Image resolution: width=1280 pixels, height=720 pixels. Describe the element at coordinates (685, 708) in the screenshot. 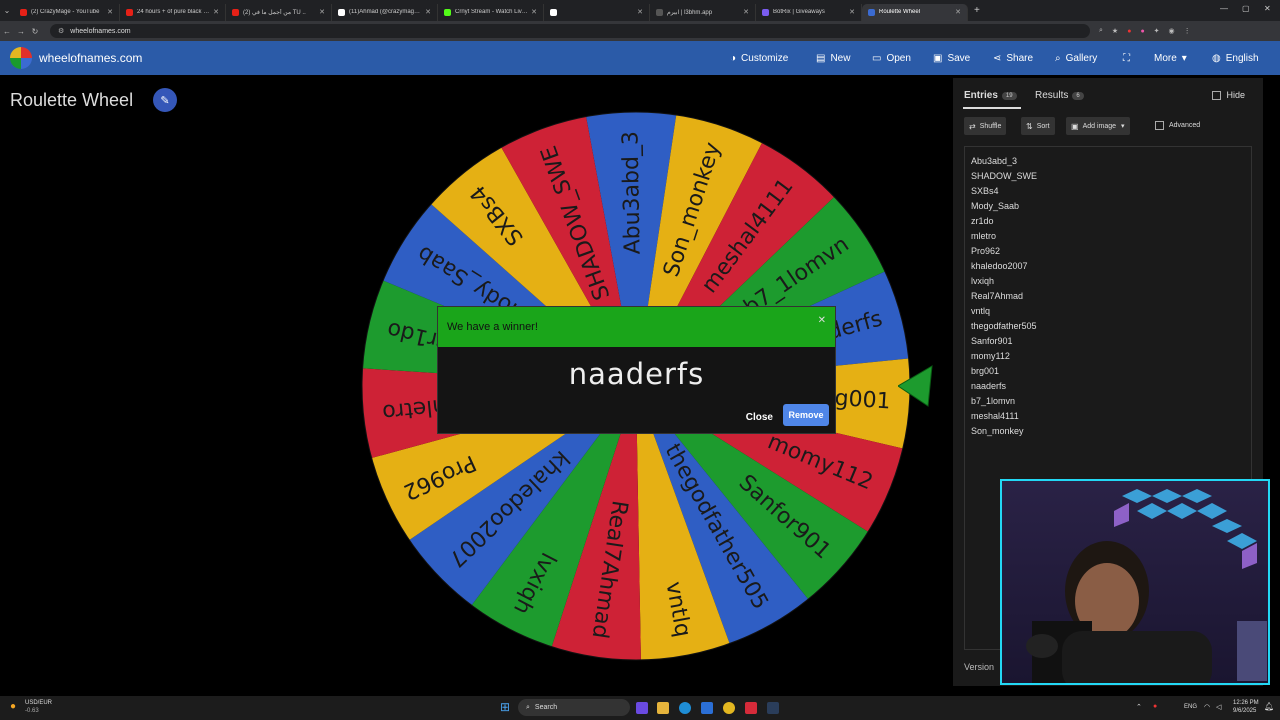

I see `edge-icon` at that location.